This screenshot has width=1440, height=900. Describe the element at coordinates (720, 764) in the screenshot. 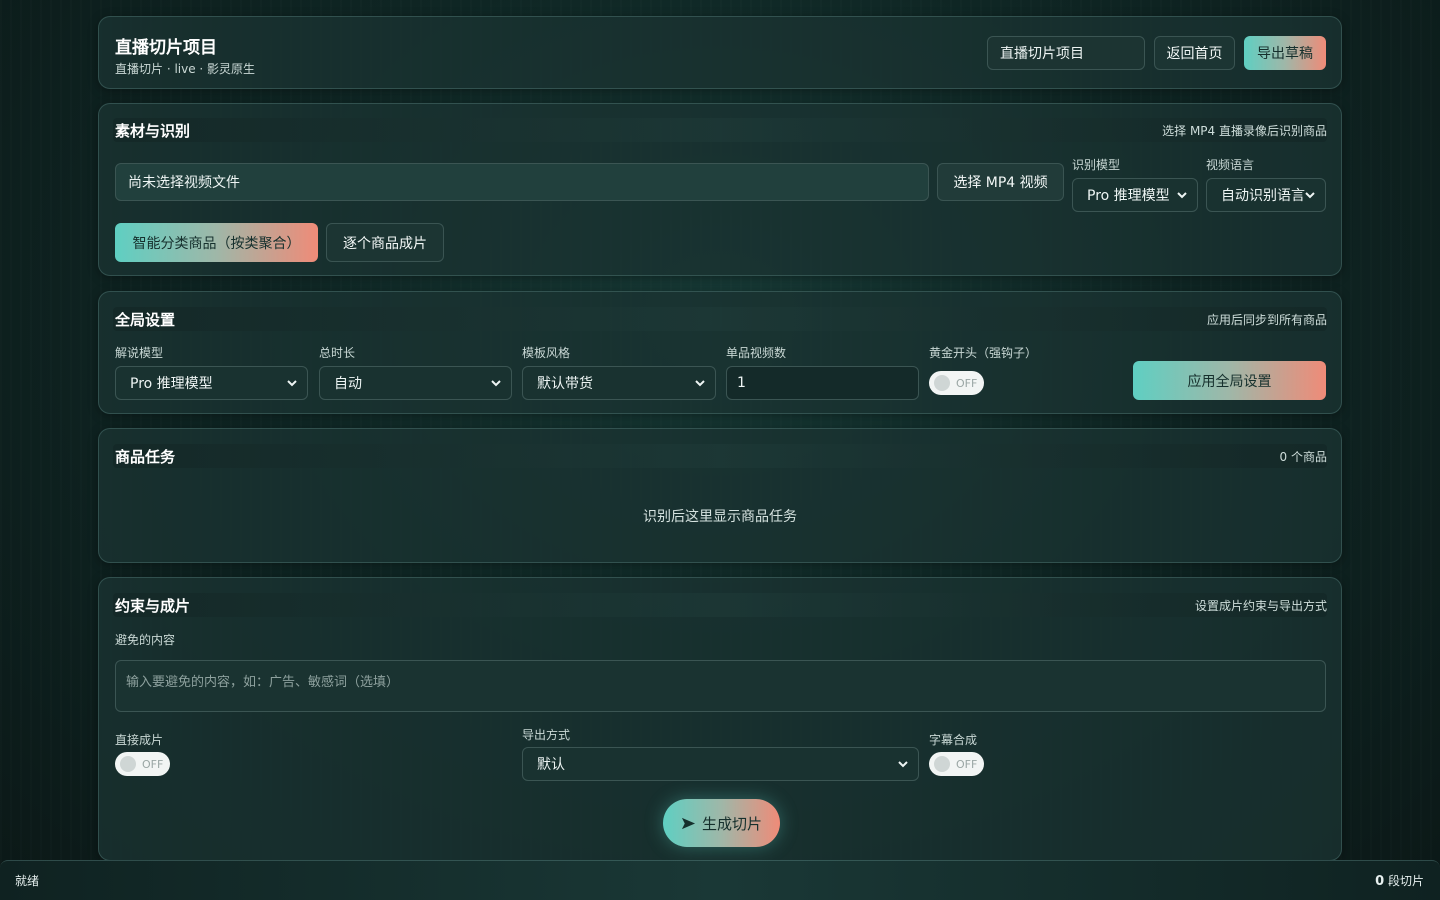

I see `export-method-select: 默认` at that location.